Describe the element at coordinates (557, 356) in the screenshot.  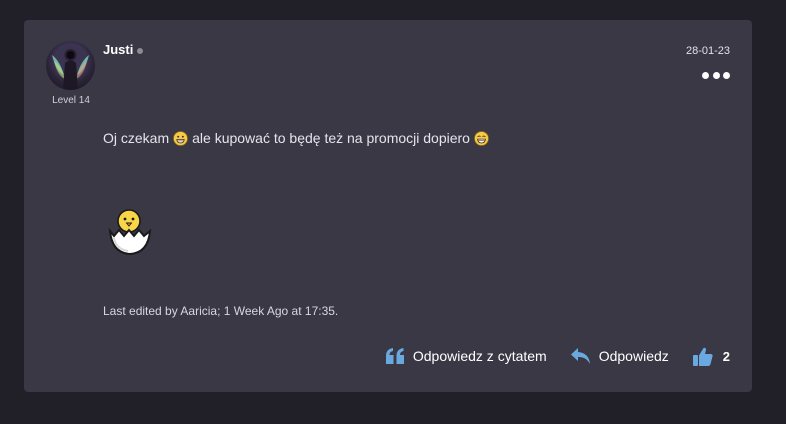
I see `post-actions: Odpowiedz z cytatem Odpowiedz 2` at that location.